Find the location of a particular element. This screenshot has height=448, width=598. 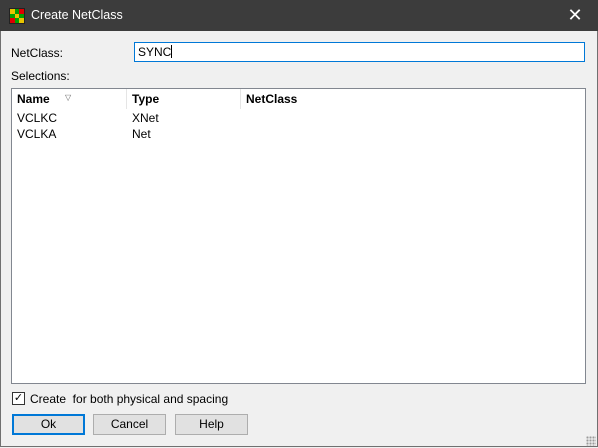

title-bar: Create NetClass ✕ is located at coordinates (299, 15).